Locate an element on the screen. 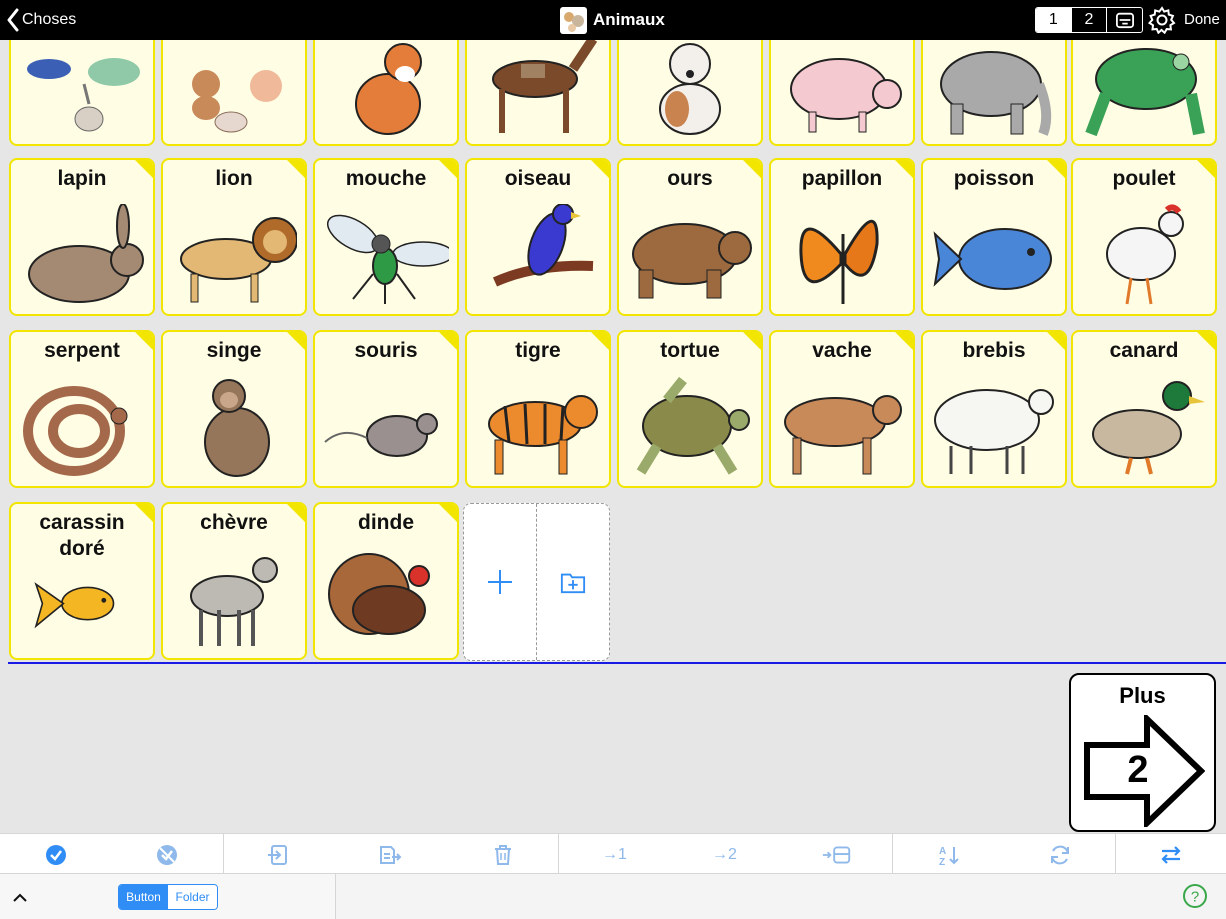  deselect-circle-icon is located at coordinates (167, 855).